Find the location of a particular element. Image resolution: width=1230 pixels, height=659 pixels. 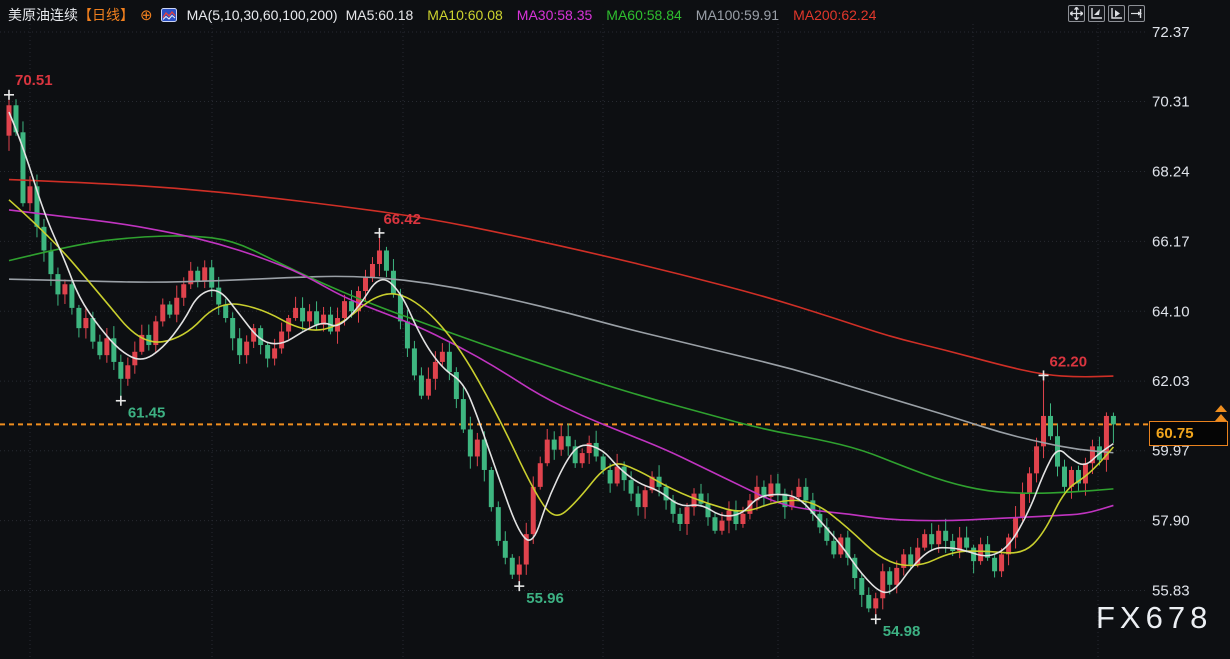

svg-text: 66.42 is located at coordinates (402, 219).